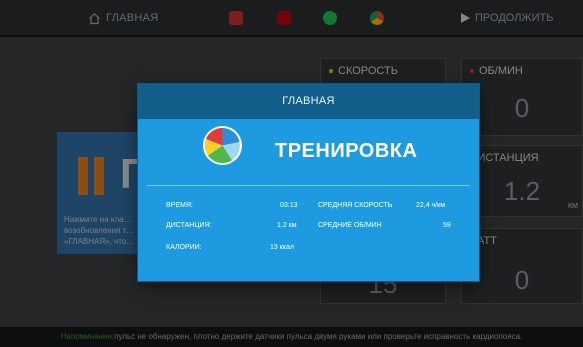 Image resolution: width=583 pixels, height=347 pixels. I want to click on calories-label: КАЛОРИИ:, so click(184, 247).